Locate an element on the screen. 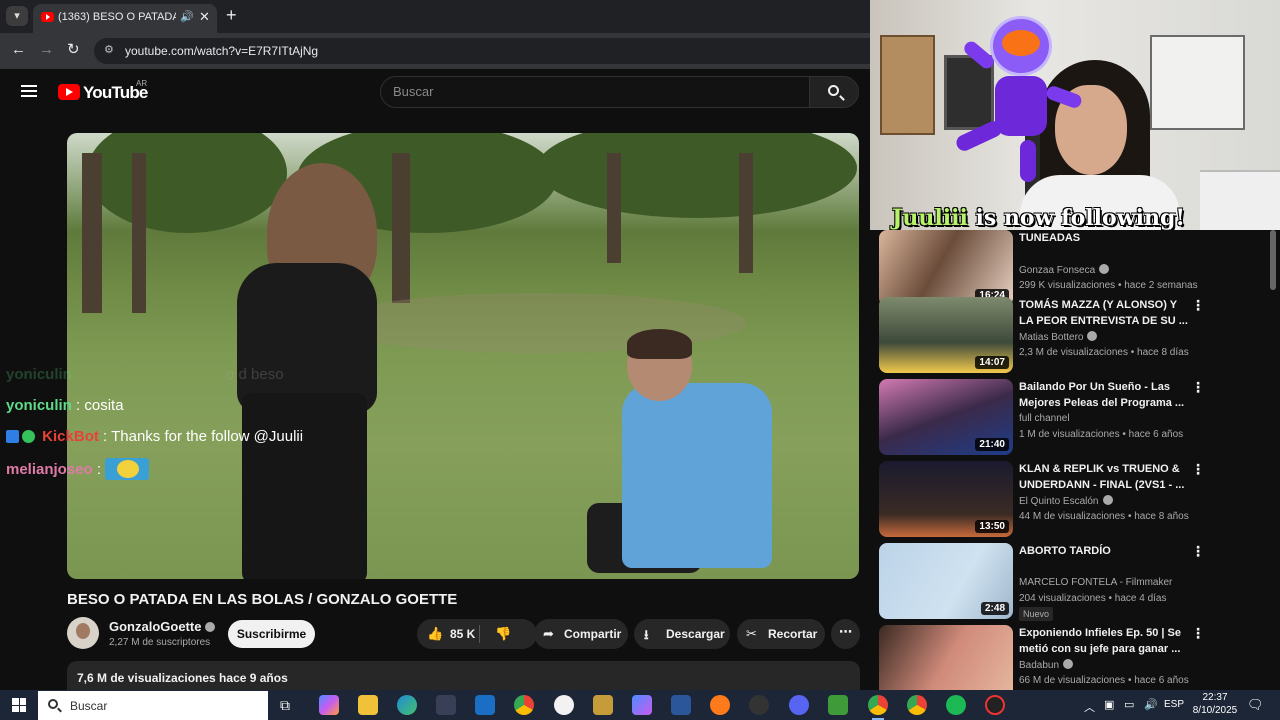 This screenshot has width=1280, height=720. channel-name-text: GonzaloGoette is located at coordinates (155, 626).